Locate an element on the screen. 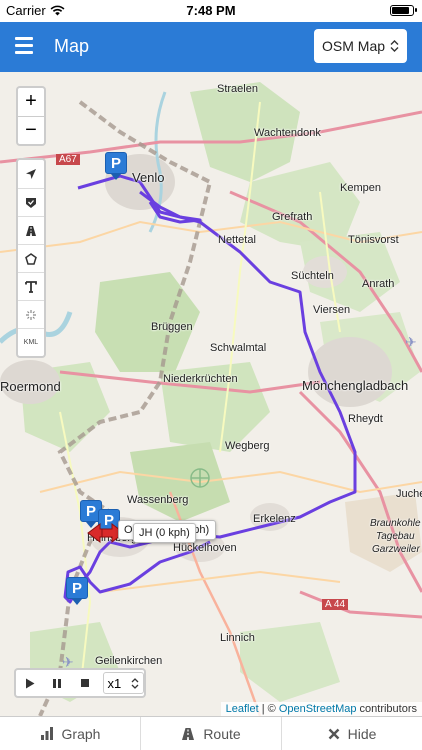 The height and width of the screenshot is (750, 422). pause-button is located at coordinates (58, 683).